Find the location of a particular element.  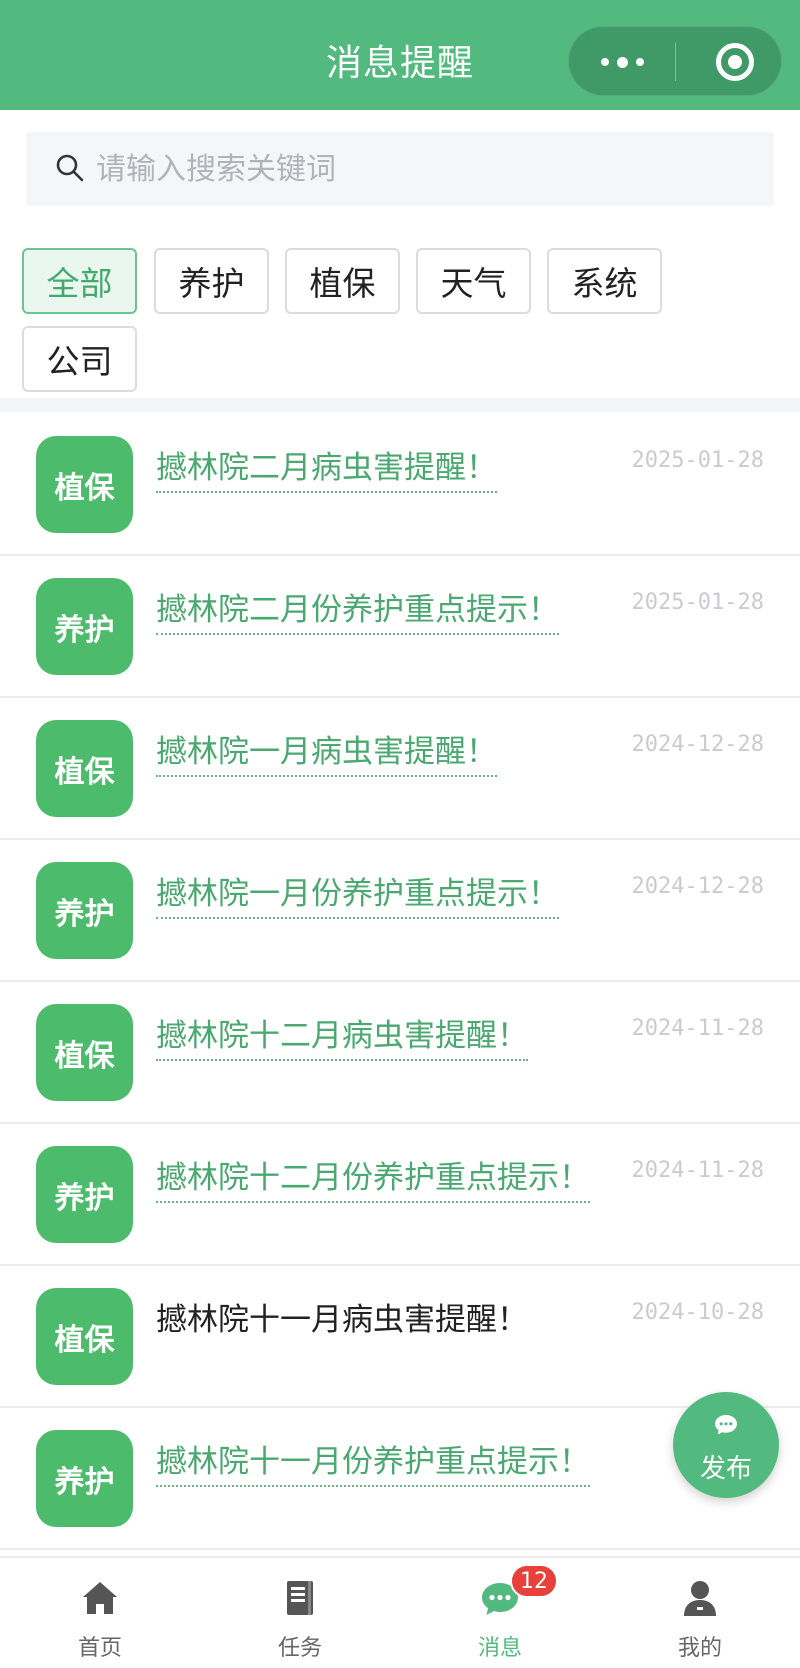

publish-label: 发布 is located at coordinates (725, 1469).